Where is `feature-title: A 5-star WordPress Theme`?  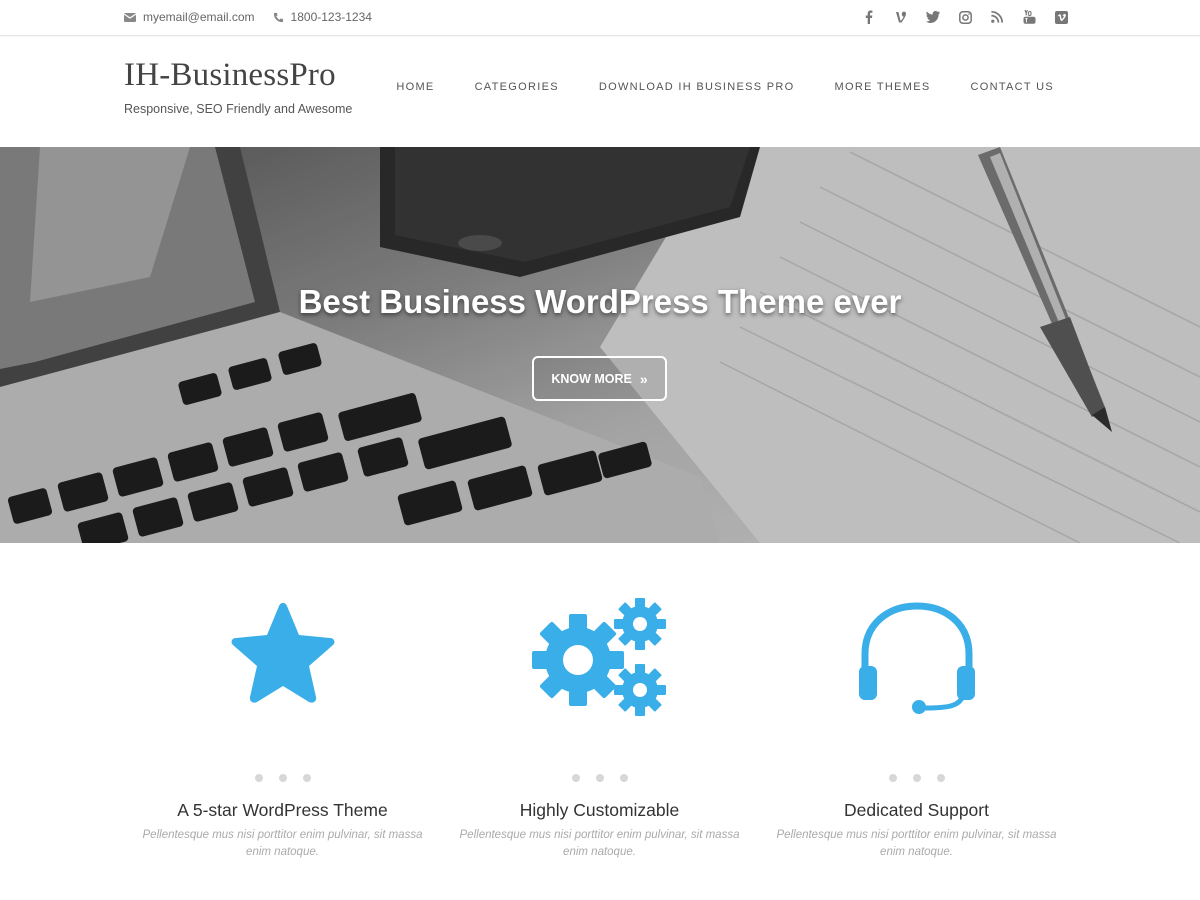 feature-title: A 5-star WordPress Theme is located at coordinates (282, 810).